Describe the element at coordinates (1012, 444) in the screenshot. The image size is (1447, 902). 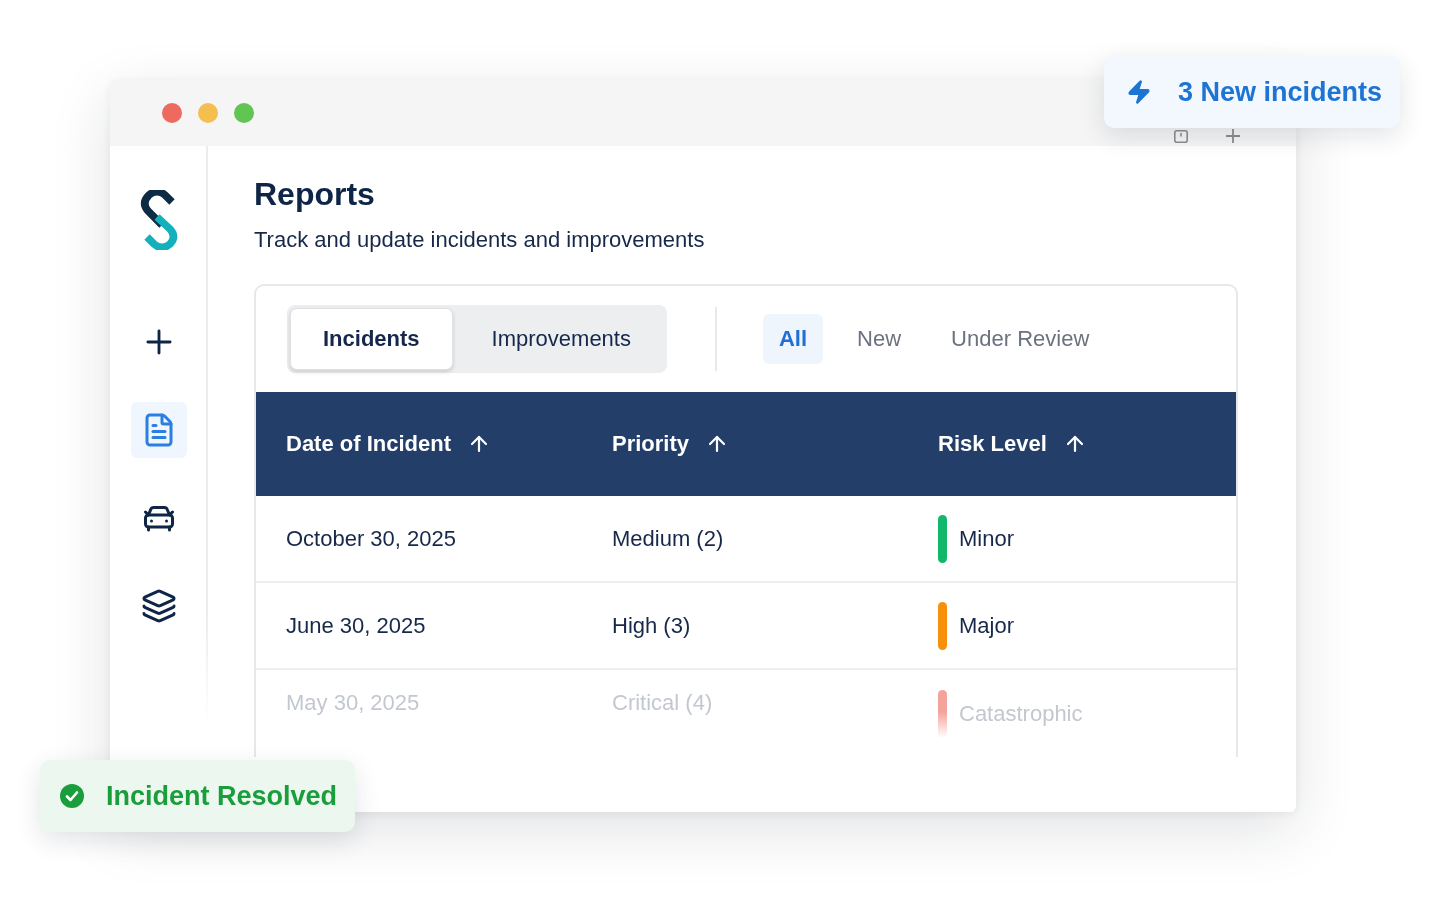
I see `column-header: Risk Level` at that location.